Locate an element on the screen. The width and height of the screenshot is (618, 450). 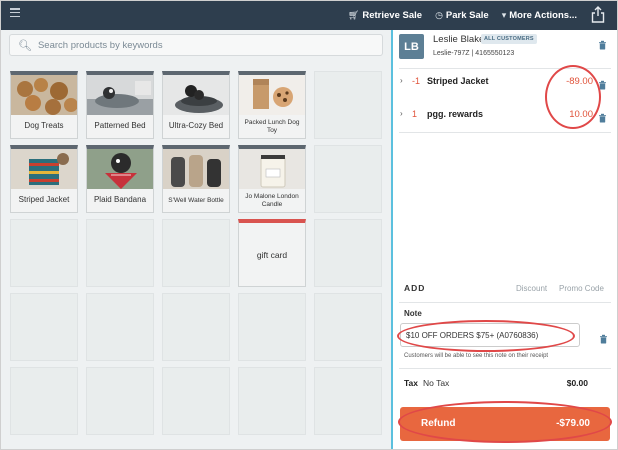
discount-link: Discount is located at coordinates (531, 288).